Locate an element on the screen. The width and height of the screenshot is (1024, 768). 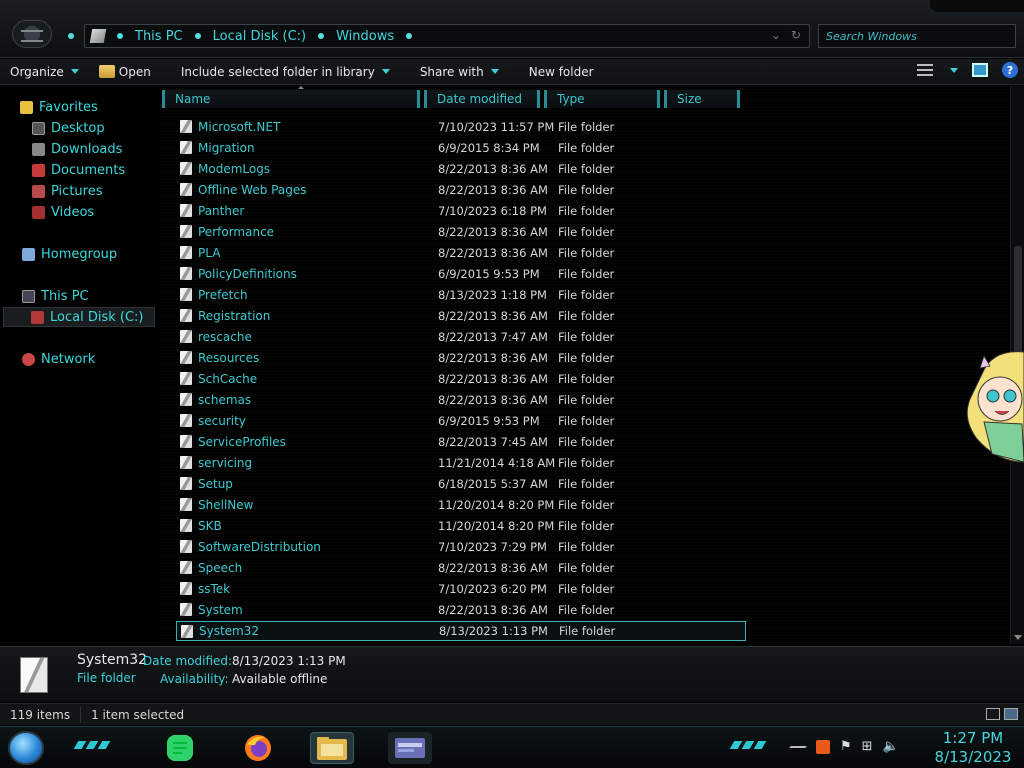
open-button: Open is located at coordinates (125, 72).